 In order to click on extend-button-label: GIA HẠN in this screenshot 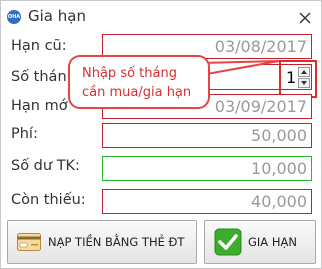, I will do `click(272, 242)`.